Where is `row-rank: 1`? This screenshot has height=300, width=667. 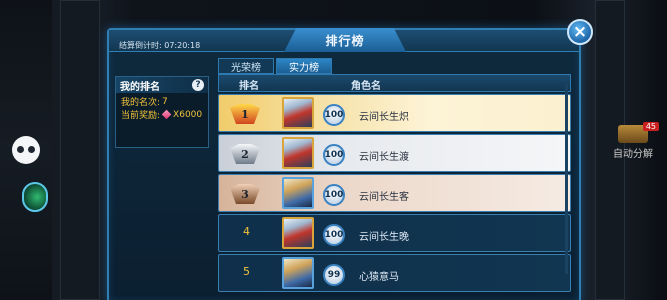 row-rank: 1 is located at coordinates (245, 114).